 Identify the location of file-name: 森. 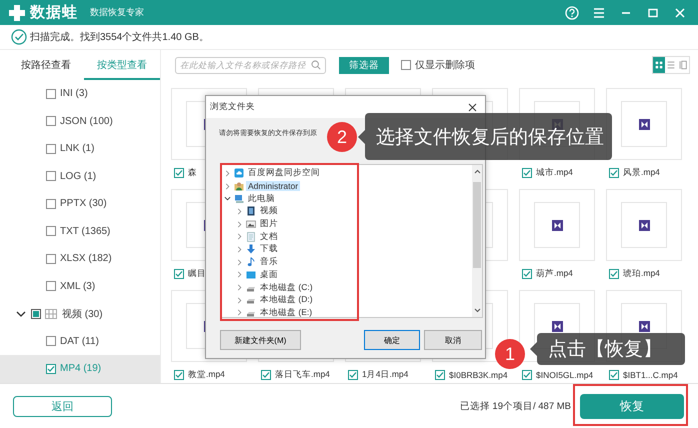
(192, 172).